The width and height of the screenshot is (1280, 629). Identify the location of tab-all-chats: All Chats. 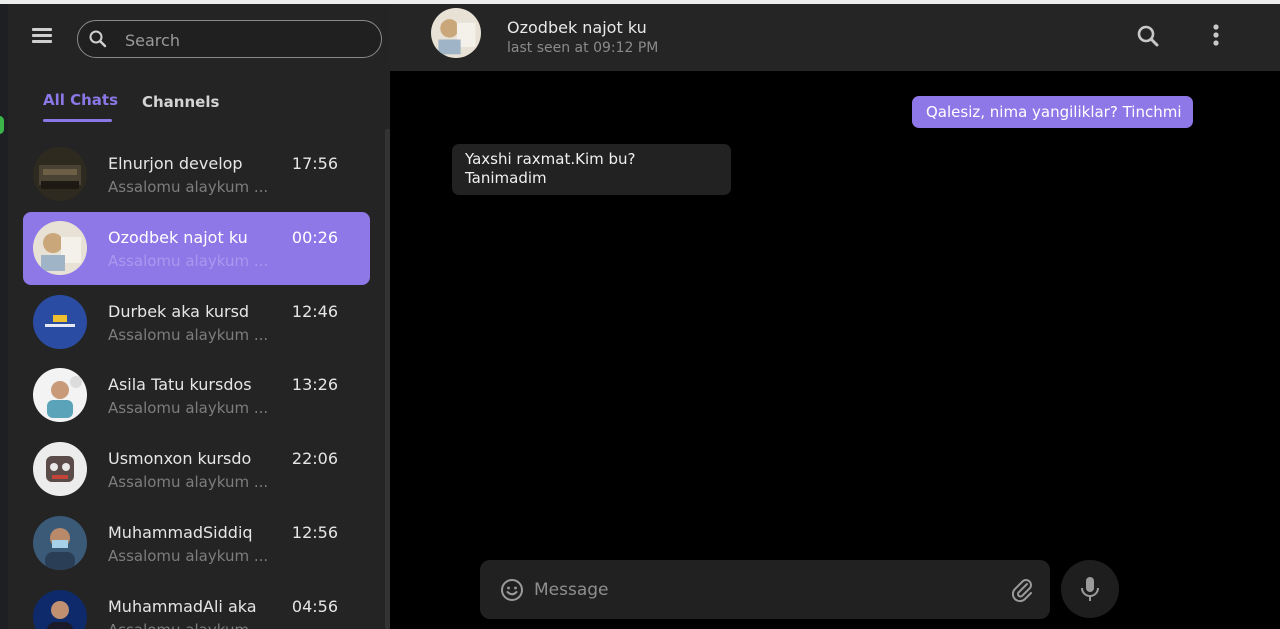
(80, 100).